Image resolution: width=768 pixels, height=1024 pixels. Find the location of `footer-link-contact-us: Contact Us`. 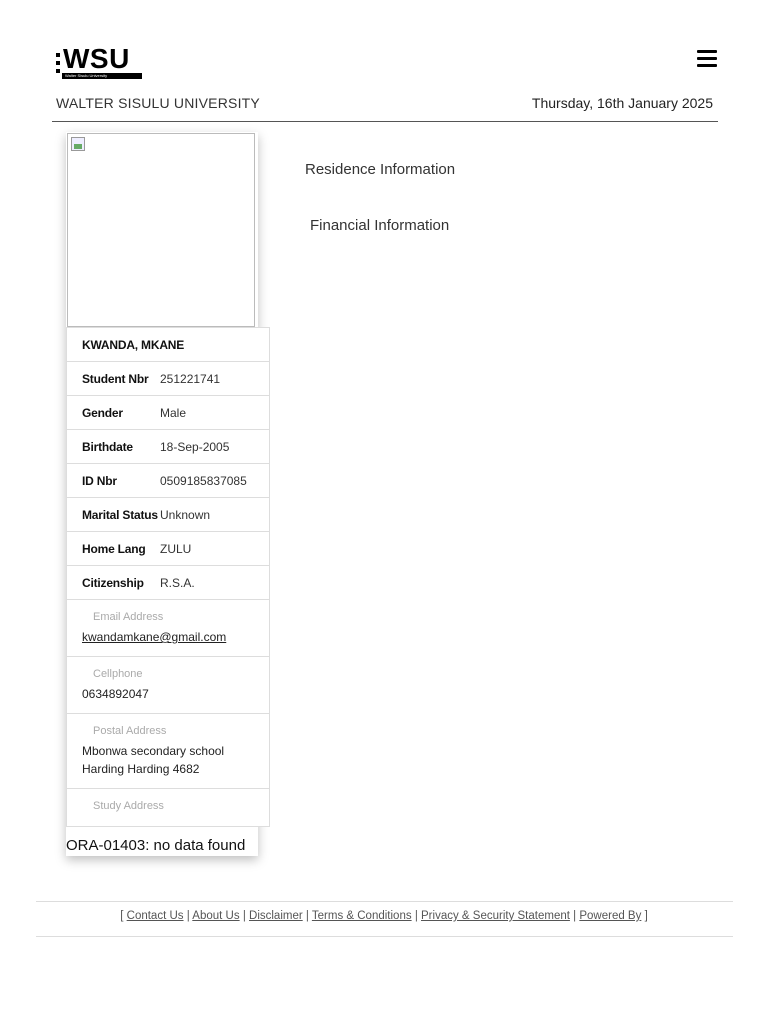

footer-link-contact-us: Contact Us is located at coordinates (155, 916).